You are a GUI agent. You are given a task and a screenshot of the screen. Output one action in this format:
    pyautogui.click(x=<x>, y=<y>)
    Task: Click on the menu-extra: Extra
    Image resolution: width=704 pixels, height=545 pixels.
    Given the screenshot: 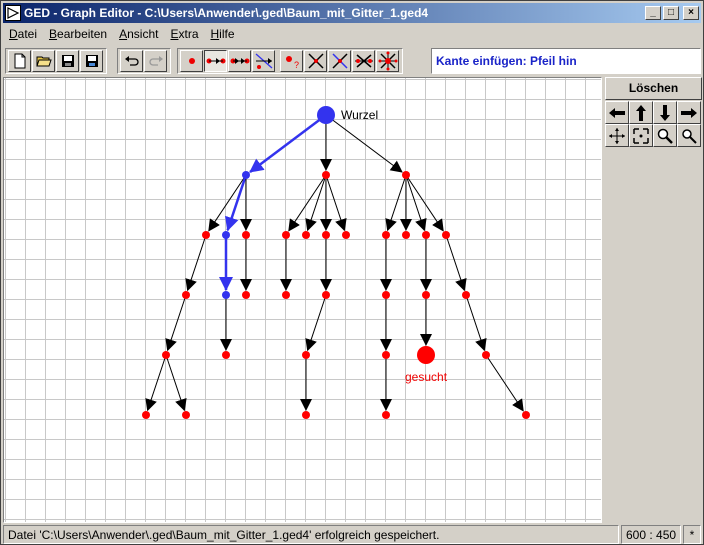 What is the action you would take?
    pyautogui.click(x=184, y=34)
    